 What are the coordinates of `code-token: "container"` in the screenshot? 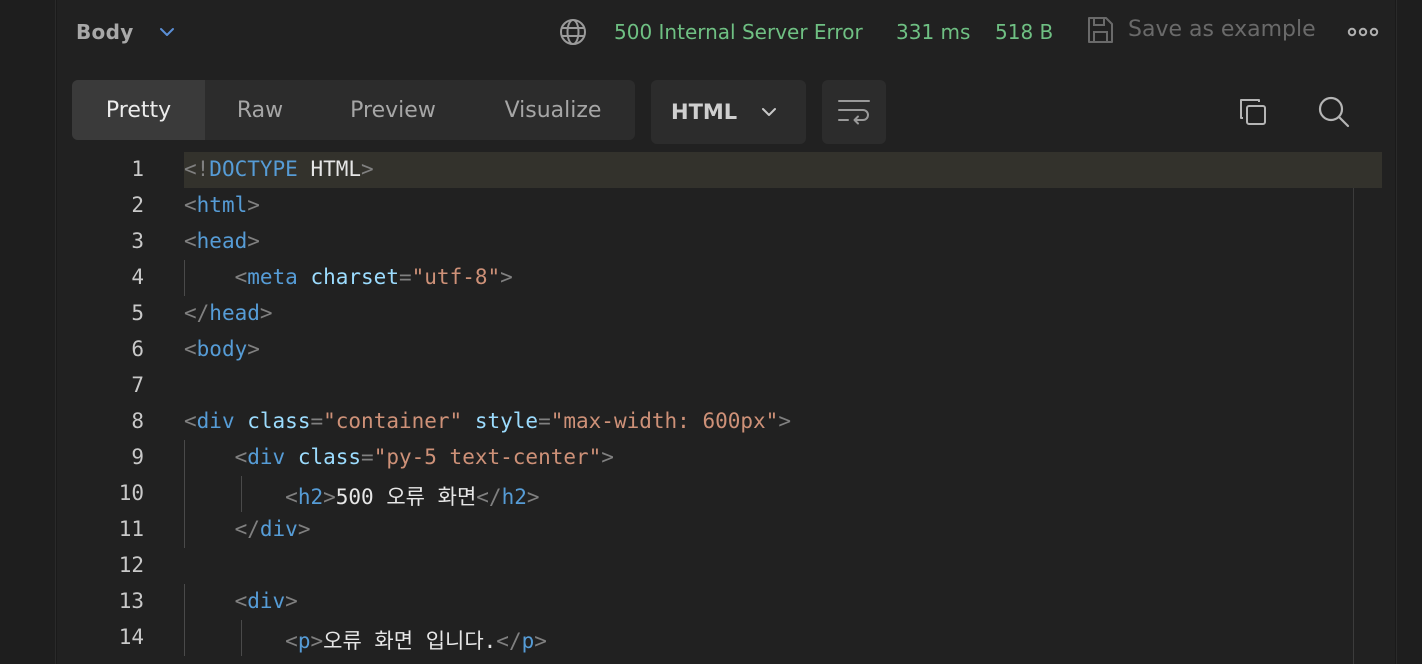 It's located at (393, 421).